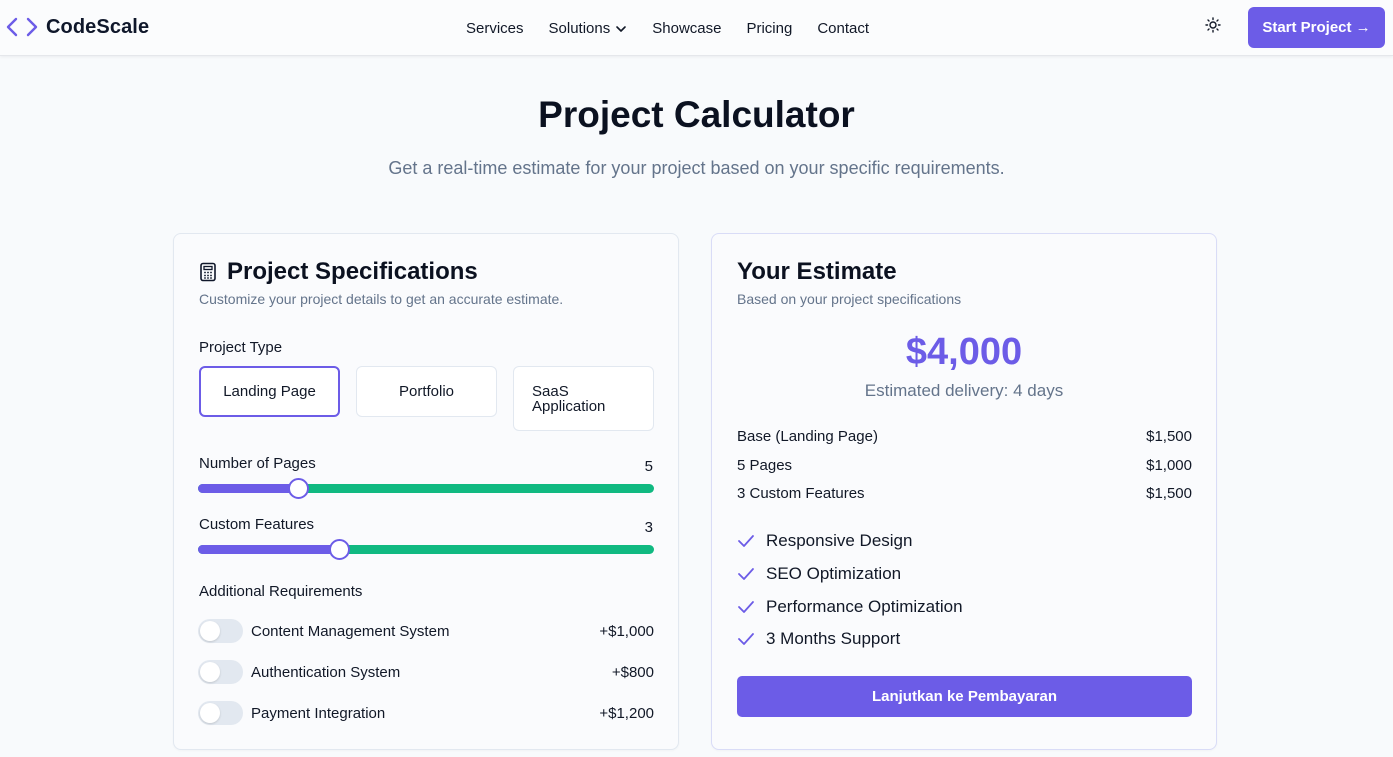  I want to click on included-item: 3 Months Support, so click(818, 639).